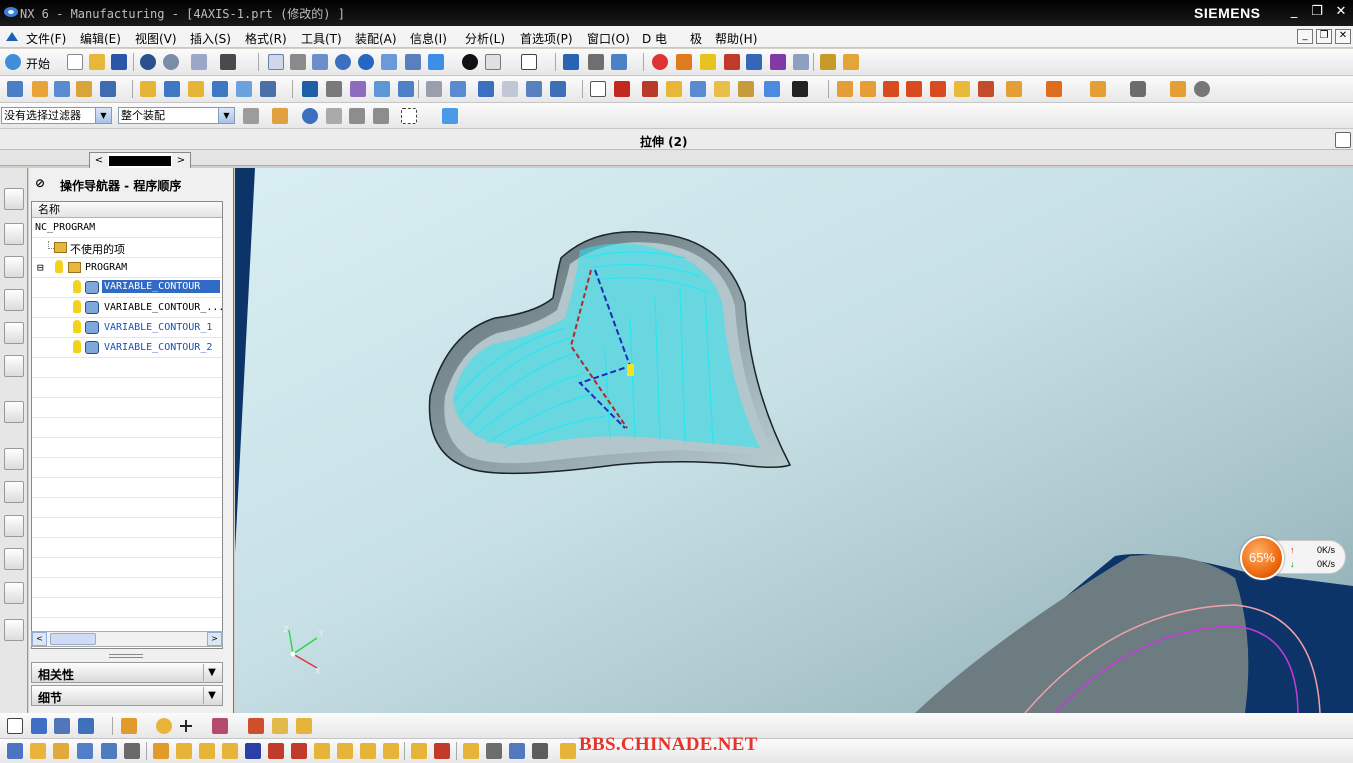 The height and width of the screenshot is (763, 1353). What do you see at coordinates (517, 751) in the screenshot?
I see `mesh-surface-icon` at bounding box center [517, 751].